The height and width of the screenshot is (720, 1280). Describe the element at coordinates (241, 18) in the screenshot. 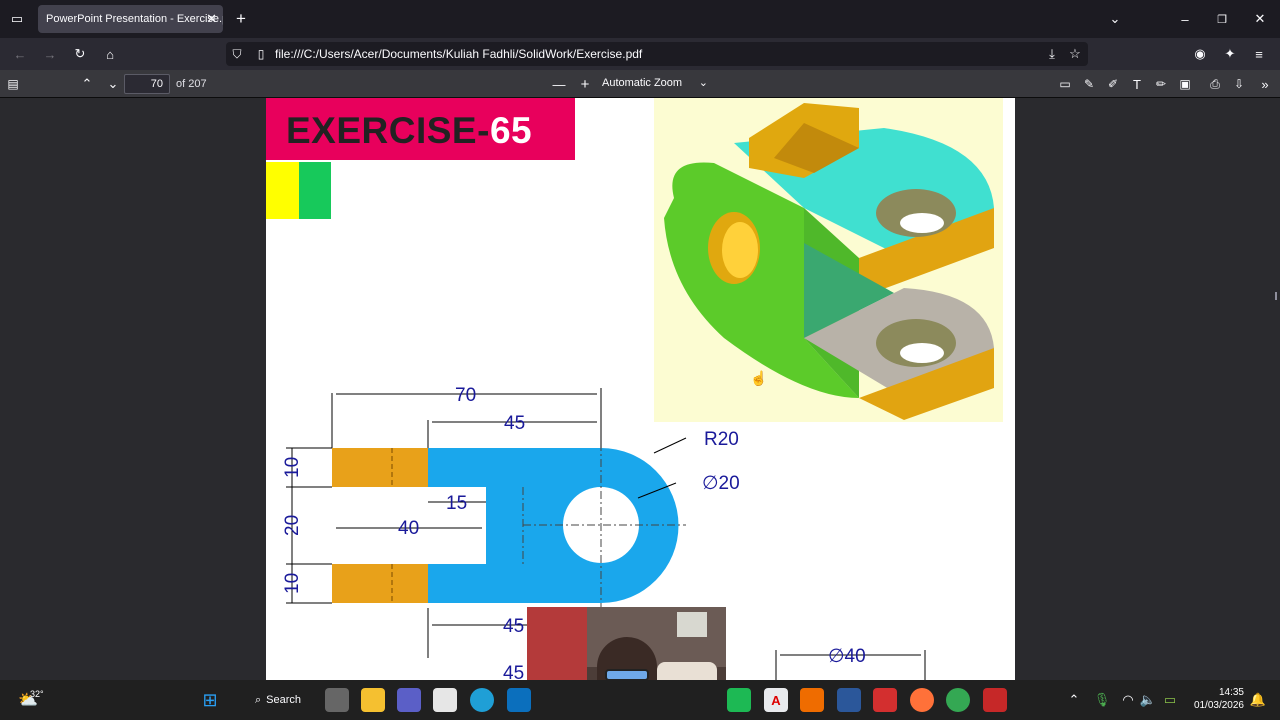

I see `new-tab-icon: +` at that location.